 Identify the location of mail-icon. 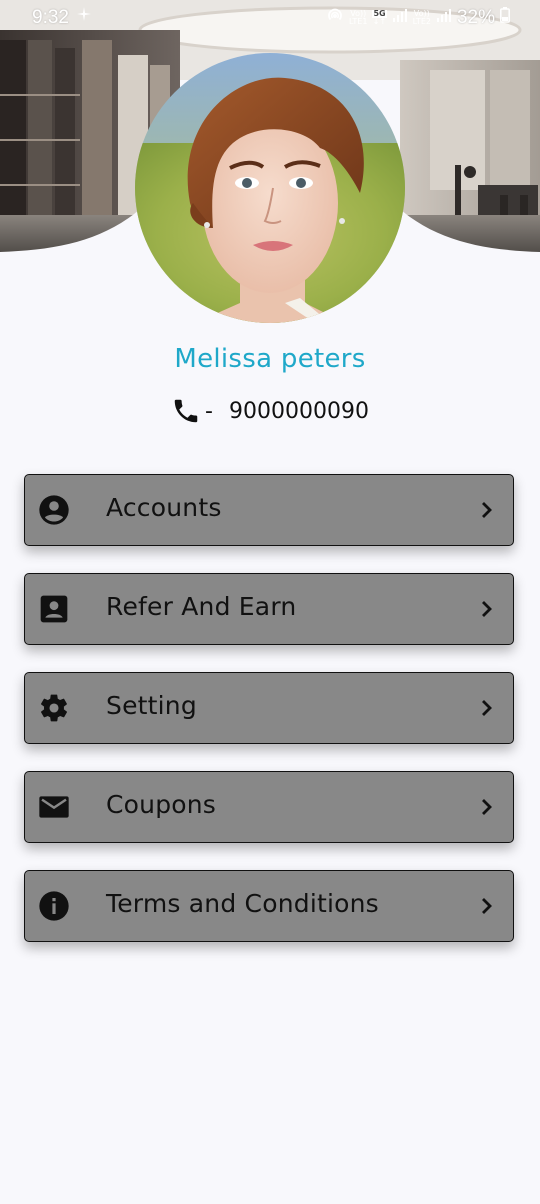
(54, 807).